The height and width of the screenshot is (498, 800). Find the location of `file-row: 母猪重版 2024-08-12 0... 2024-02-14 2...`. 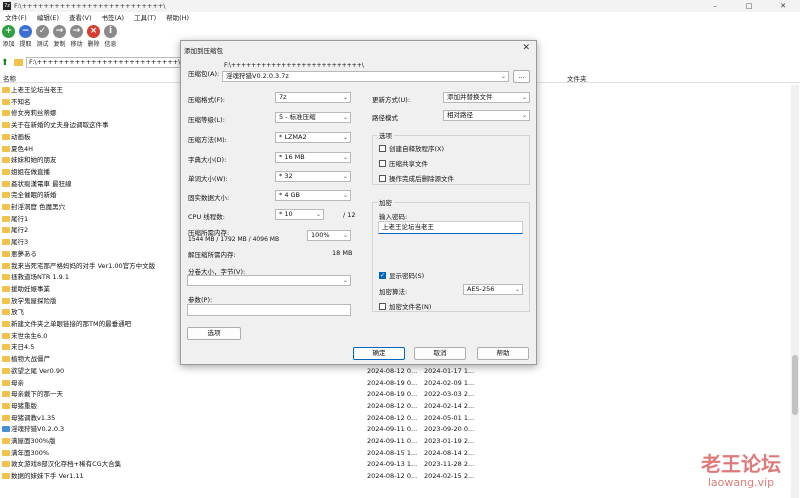

file-row: 母猪重版 2024-08-12 0... 2024-02-14 2... is located at coordinates (400, 406).